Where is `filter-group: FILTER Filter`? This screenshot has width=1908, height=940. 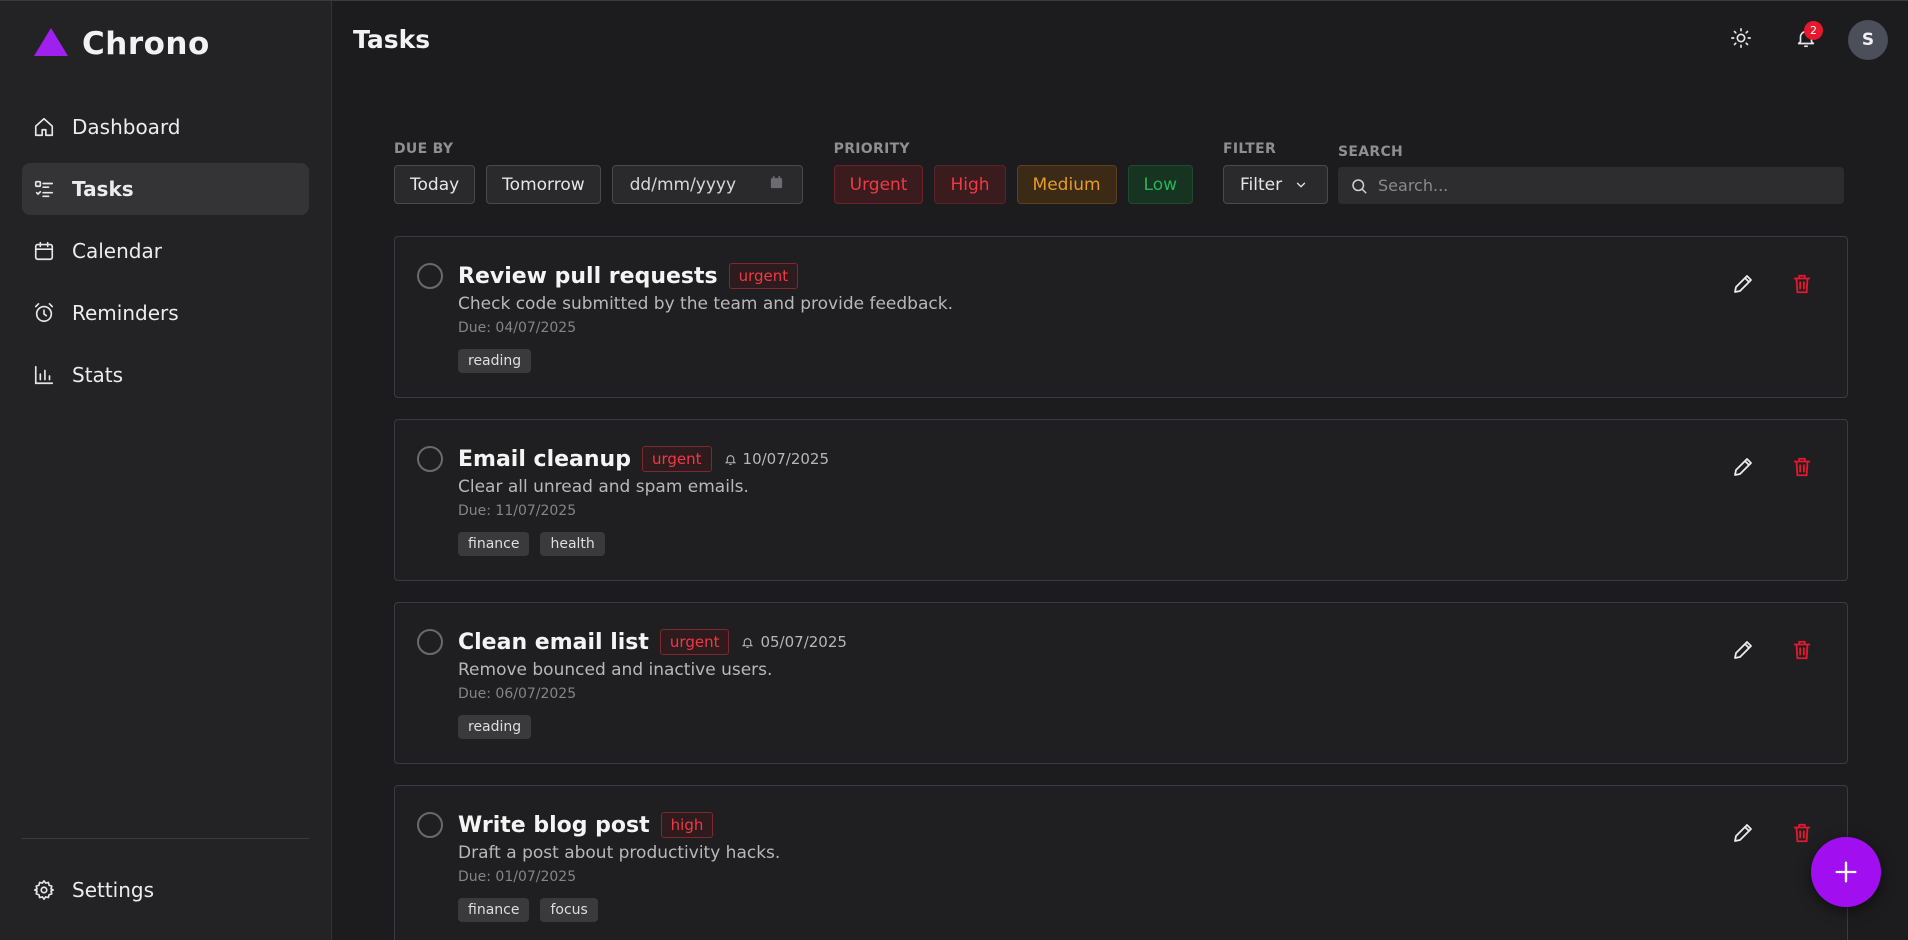
filter-group: FILTER Filter is located at coordinates (1276, 172).